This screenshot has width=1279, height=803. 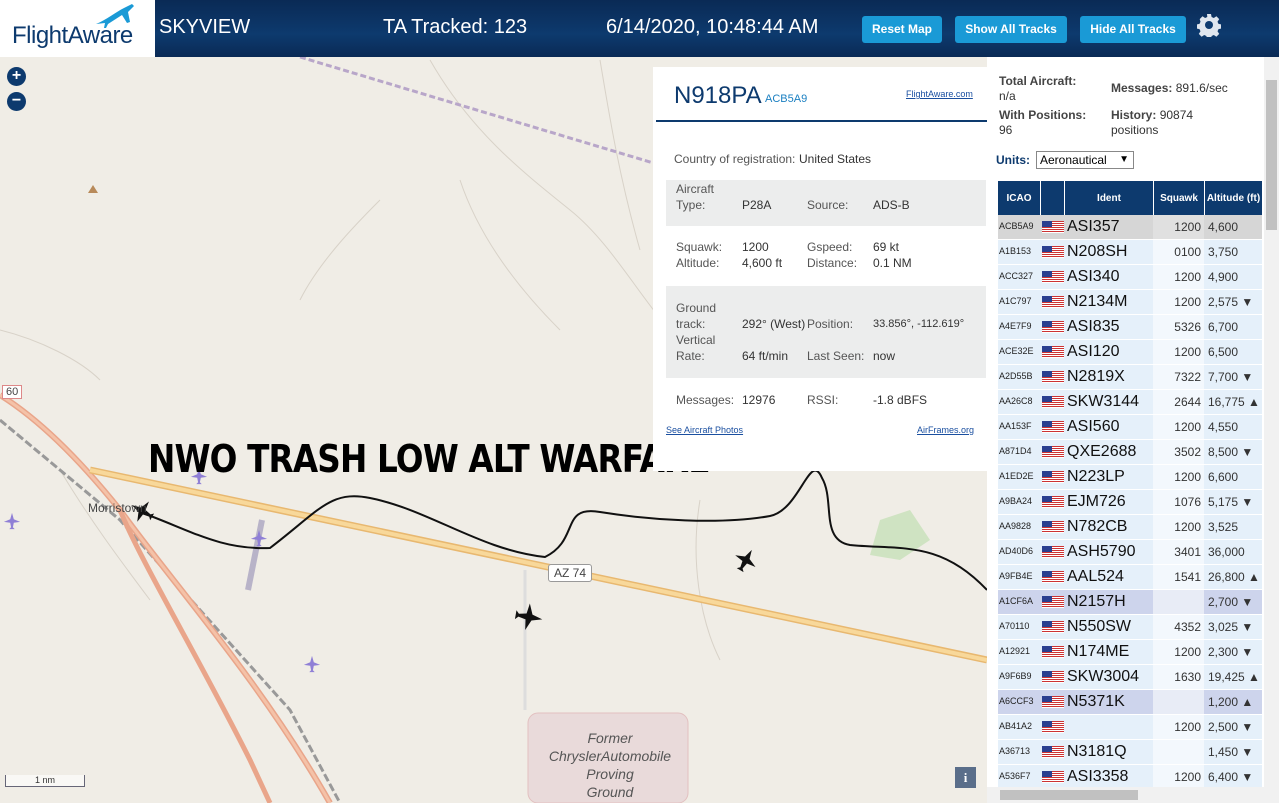 I want to click on popup-callsign: N918PA, so click(x=718, y=95).